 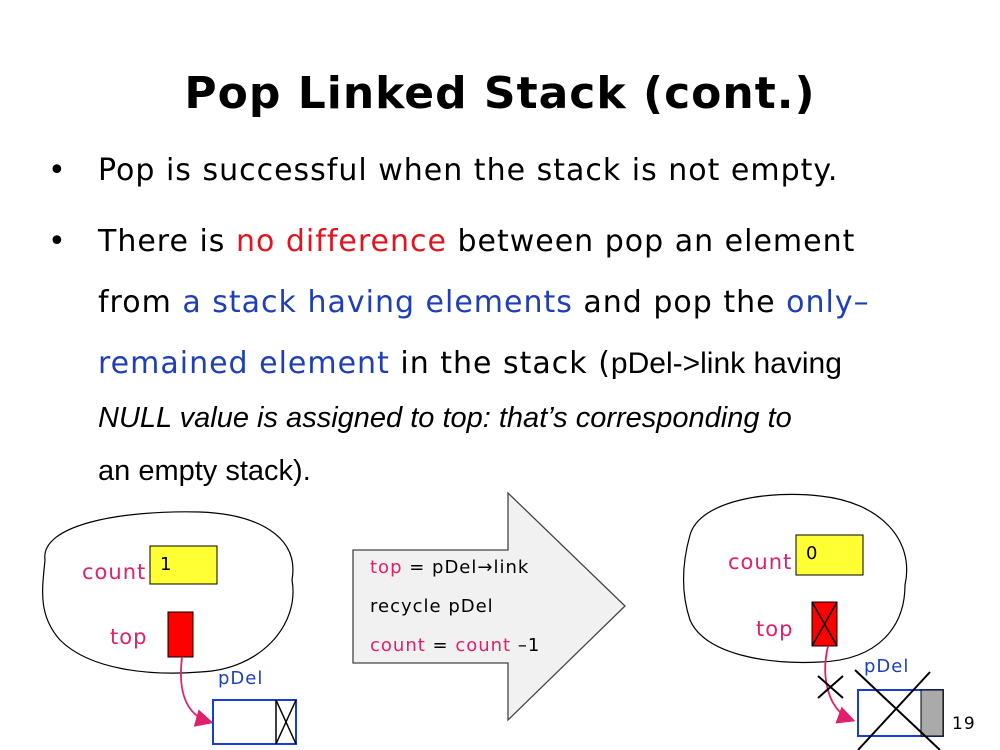 I want to click on right-pdel-arrow, so click(x=840, y=684).